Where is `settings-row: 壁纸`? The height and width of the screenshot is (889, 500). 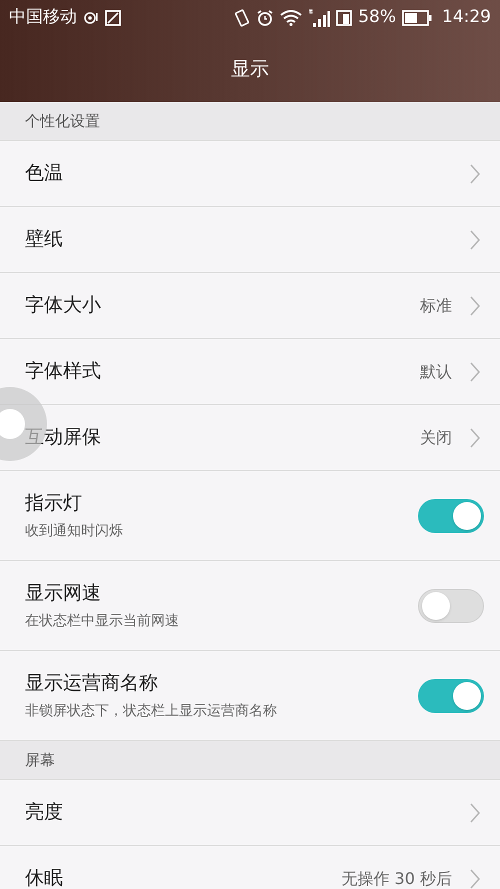
settings-row: 壁纸 is located at coordinates (250, 240).